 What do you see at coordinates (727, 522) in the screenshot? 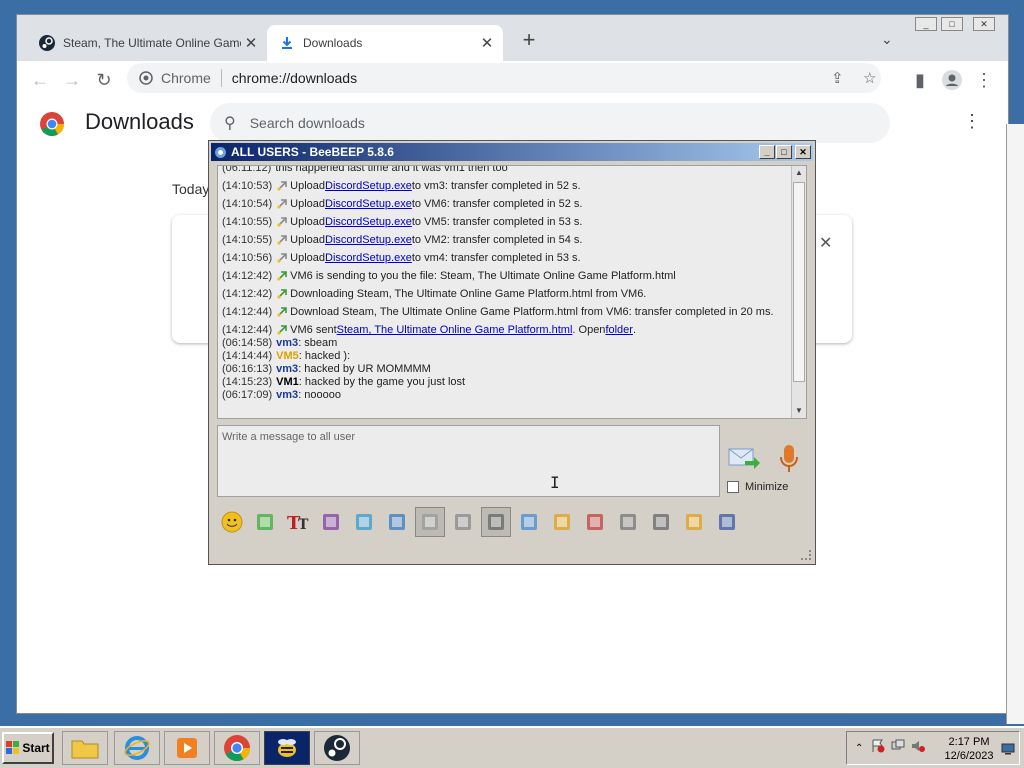
I see `save-icon` at bounding box center [727, 522].